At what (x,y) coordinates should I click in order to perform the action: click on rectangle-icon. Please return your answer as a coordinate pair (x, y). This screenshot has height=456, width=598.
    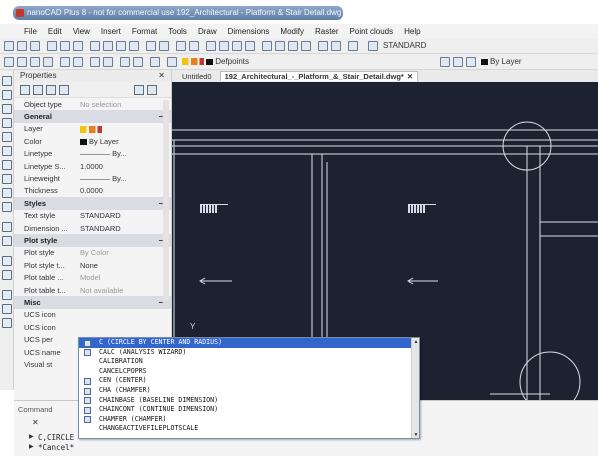
    Looking at the image, I should click on (65, 62).